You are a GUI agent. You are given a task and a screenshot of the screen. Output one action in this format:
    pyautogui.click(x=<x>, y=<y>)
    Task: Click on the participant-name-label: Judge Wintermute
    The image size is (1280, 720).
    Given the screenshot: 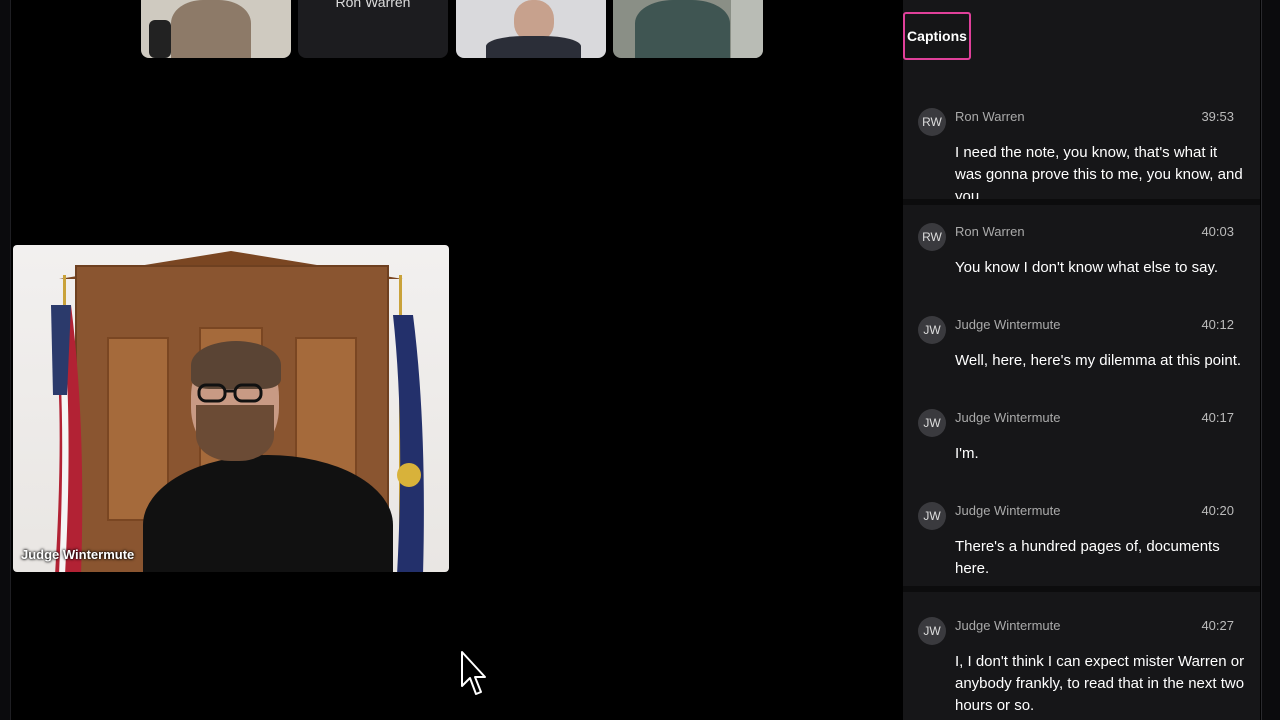 What is the action you would take?
    pyautogui.click(x=78, y=554)
    